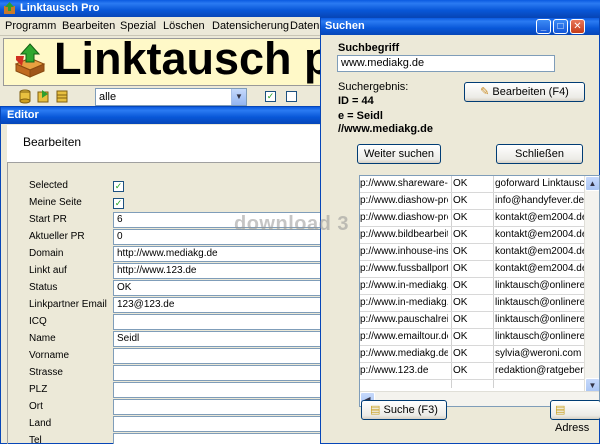 The height and width of the screenshot is (444, 600). Describe the element at coordinates (108, 97) in the screenshot. I see `filter-select-value: alle` at that location.